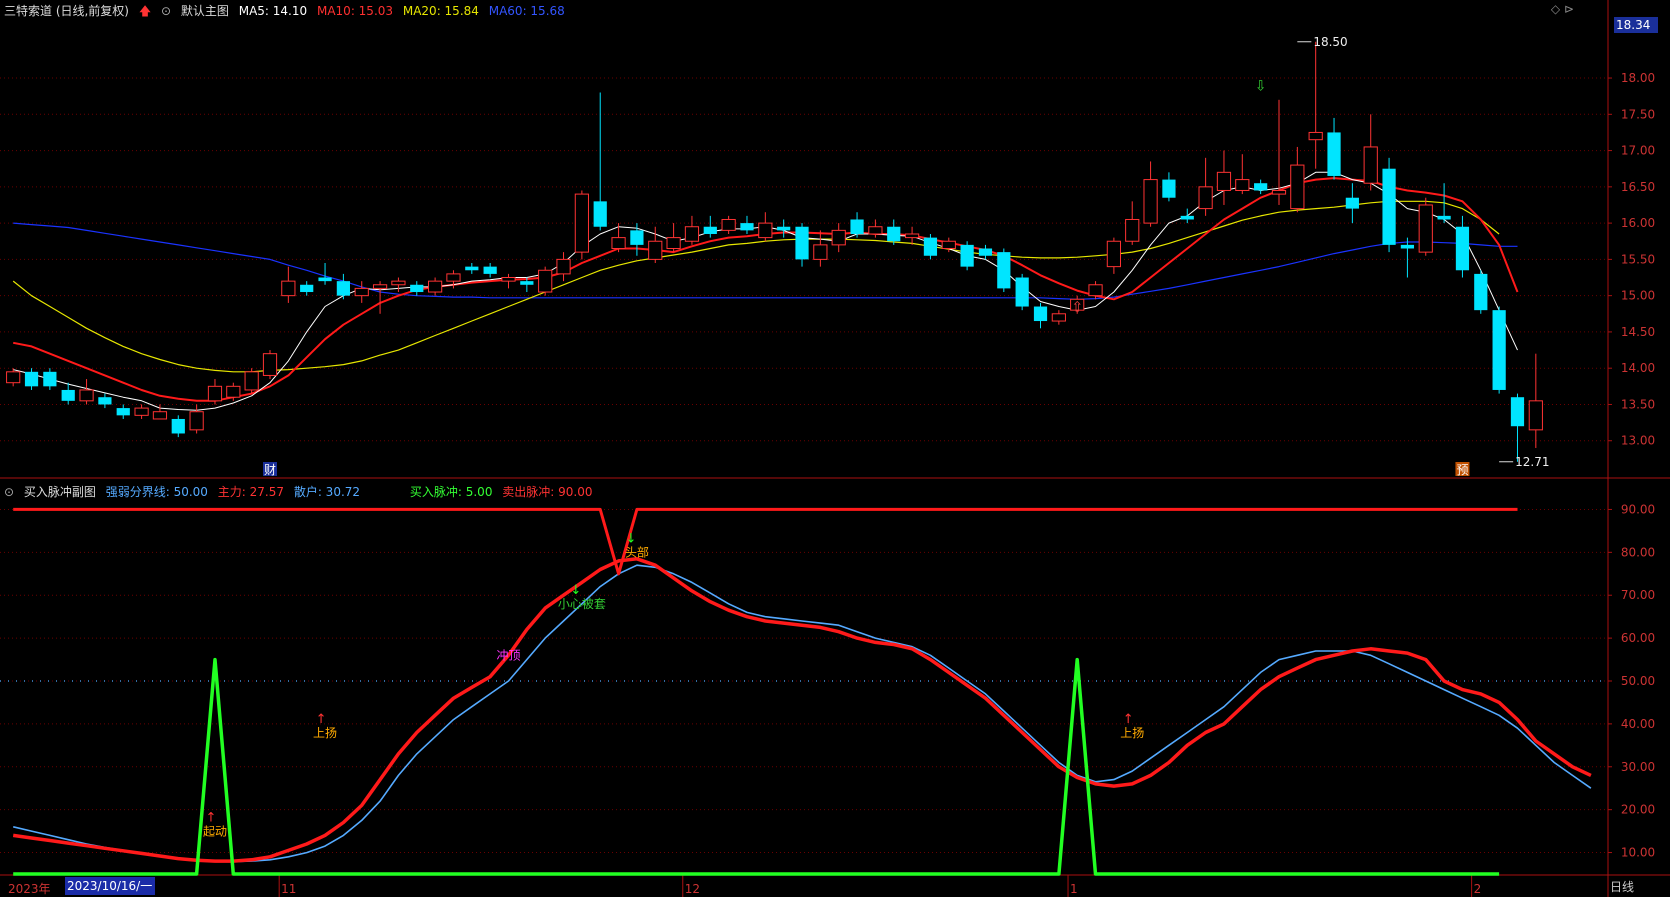 This screenshot has height=897, width=1670. What do you see at coordinates (1638, 187) in the screenshot?
I see `y-tick-label: 16.50` at bounding box center [1638, 187].